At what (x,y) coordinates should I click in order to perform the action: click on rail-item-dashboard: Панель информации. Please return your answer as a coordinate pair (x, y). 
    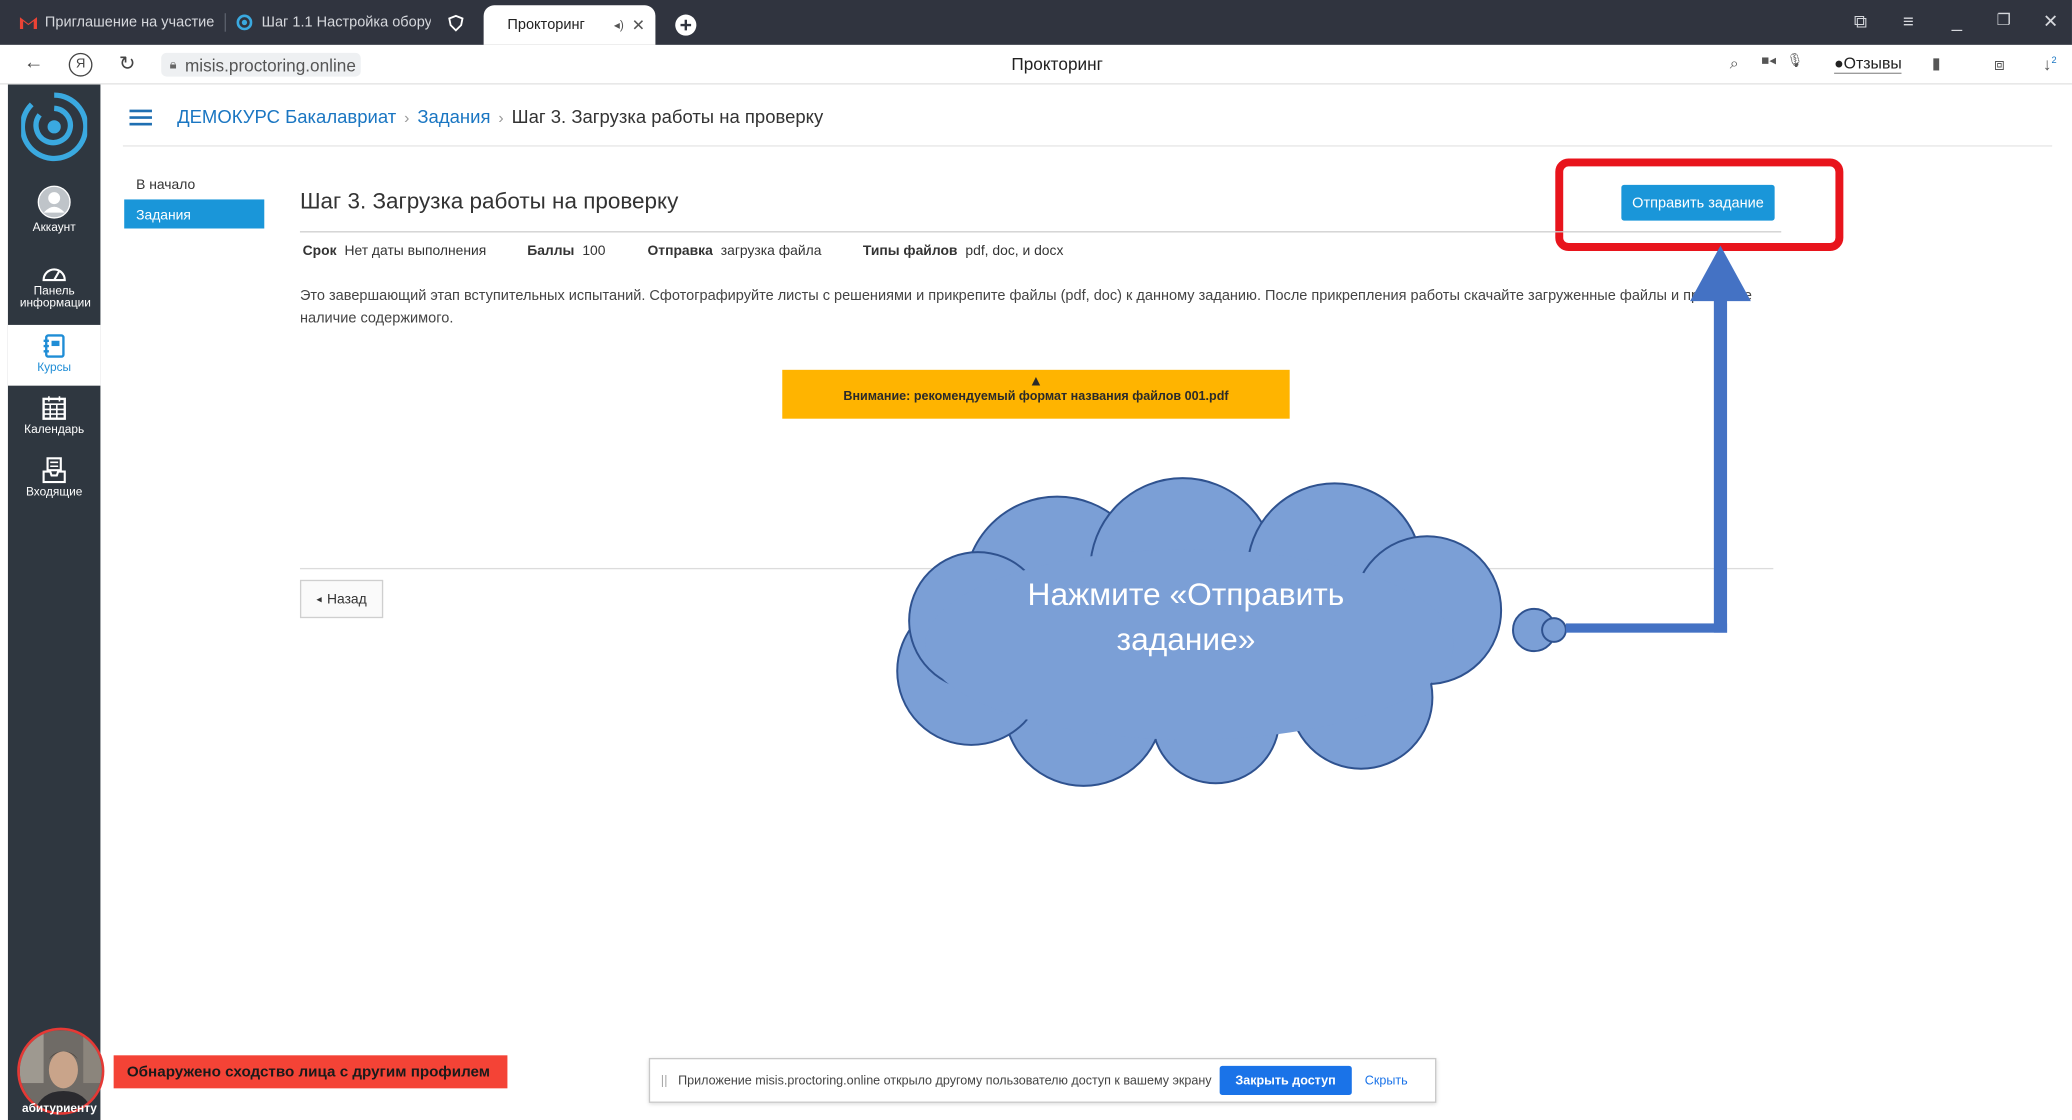
    Looking at the image, I should click on (54, 286).